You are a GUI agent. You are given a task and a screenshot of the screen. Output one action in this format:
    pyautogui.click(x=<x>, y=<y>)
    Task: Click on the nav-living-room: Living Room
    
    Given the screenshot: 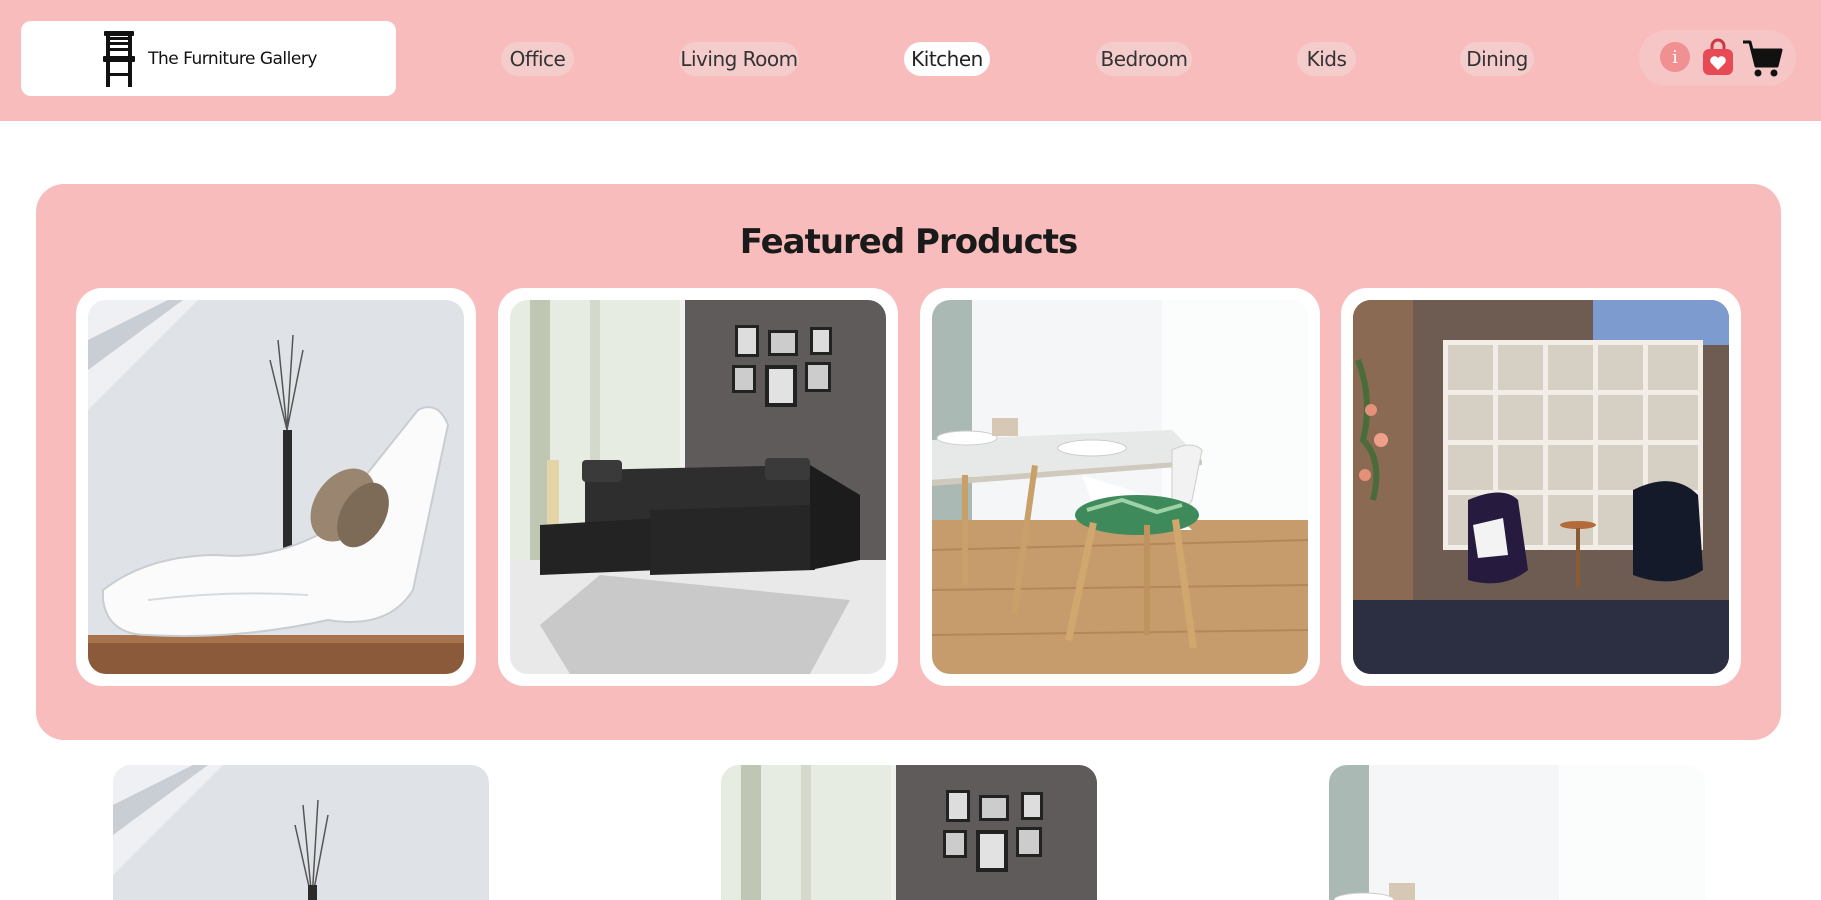 What is the action you would take?
    pyautogui.click(x=739, y=59)
    